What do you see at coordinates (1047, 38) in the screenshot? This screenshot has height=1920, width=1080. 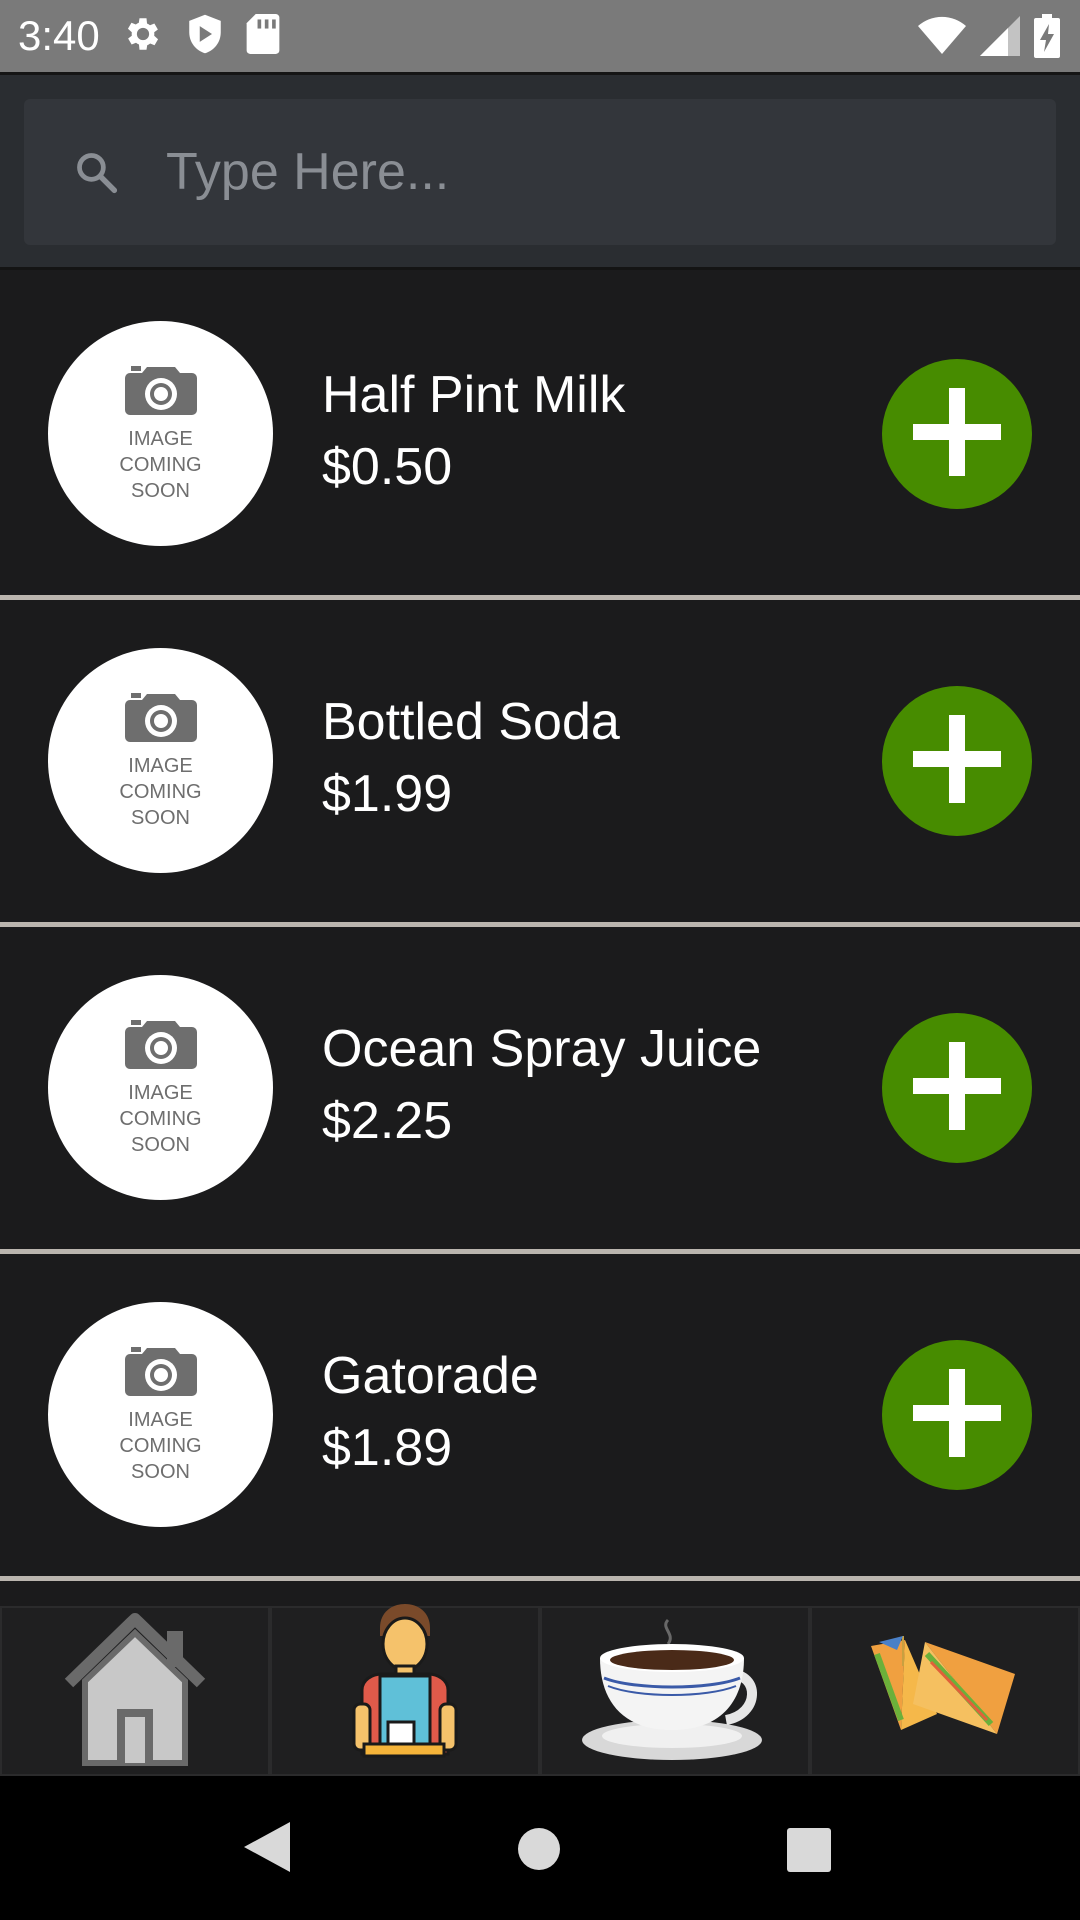 I see `battery-charging-icon` at bounding box center [1047, 38].